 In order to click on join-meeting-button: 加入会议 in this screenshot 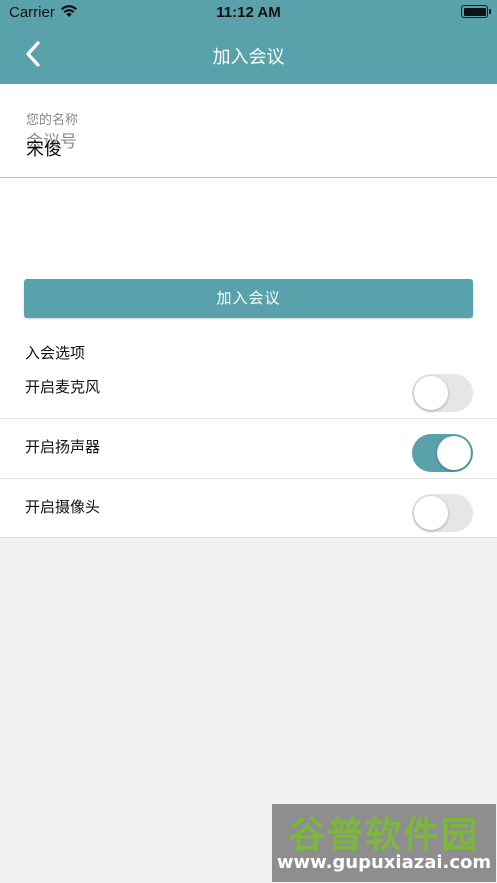, I will do `click(248, 298)`.